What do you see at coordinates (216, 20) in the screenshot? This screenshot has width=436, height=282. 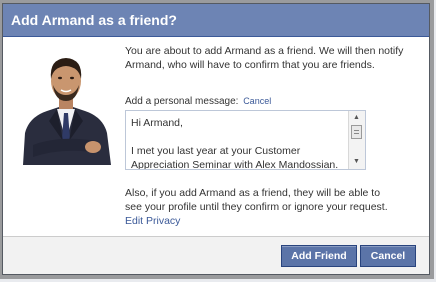 I see `dialog-titlebar: Add Armand as a friend?` at bounding box center [216, 20].